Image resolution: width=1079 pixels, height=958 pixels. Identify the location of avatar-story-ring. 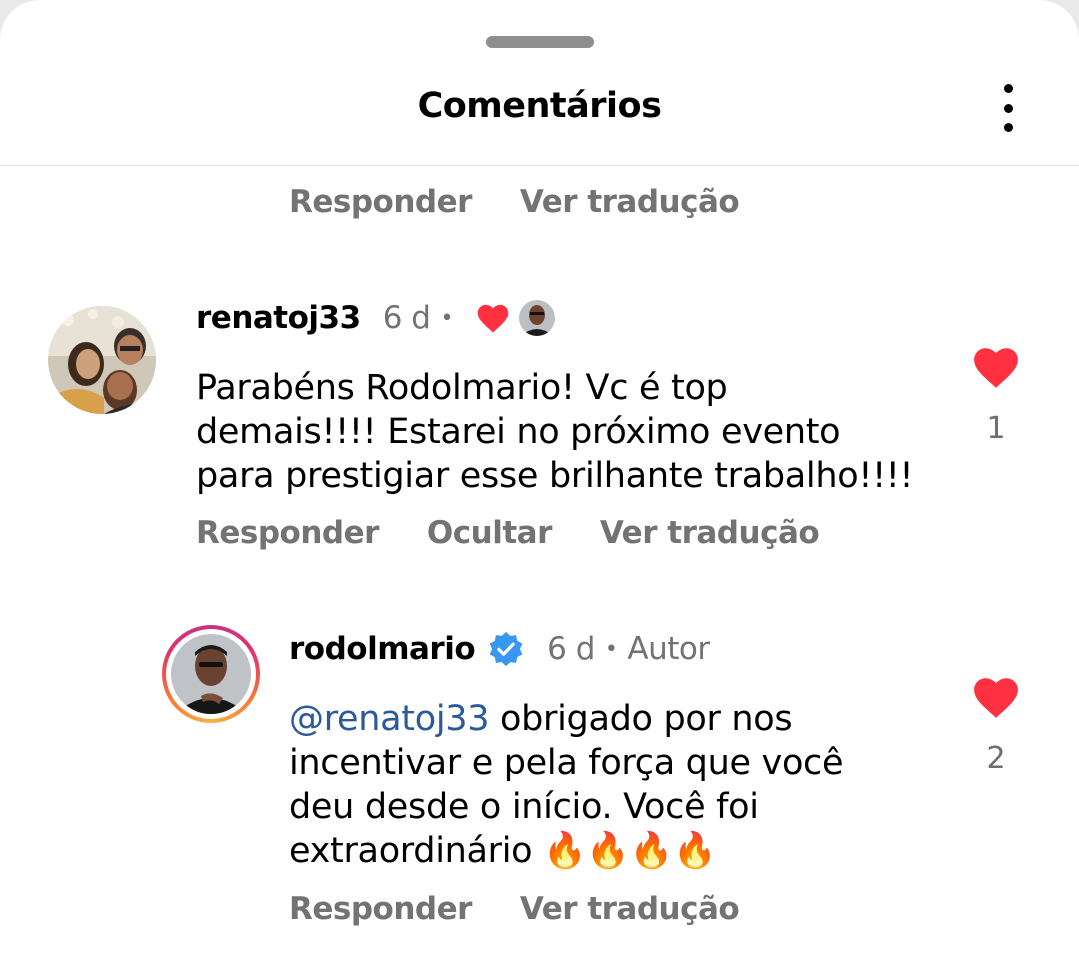
(211, 674).